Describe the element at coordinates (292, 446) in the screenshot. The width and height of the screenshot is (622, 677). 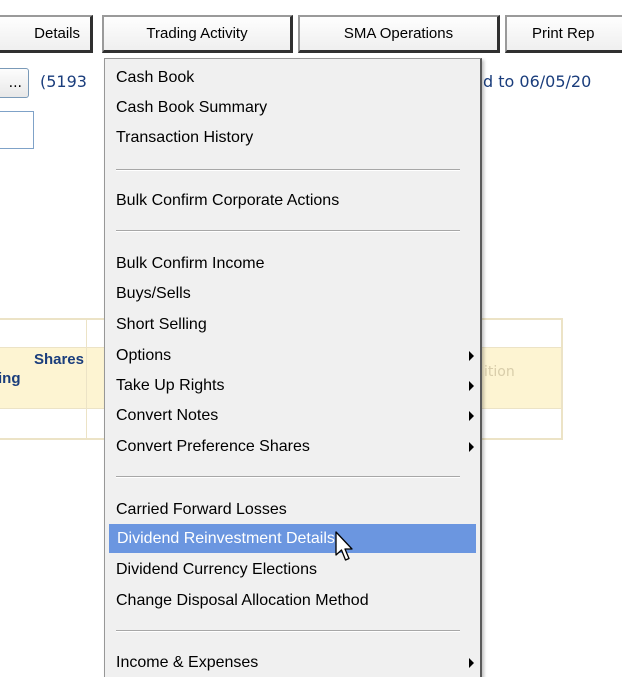
I see `menu-item-convert-preference-shares: Convert Preference Shares` at that location.